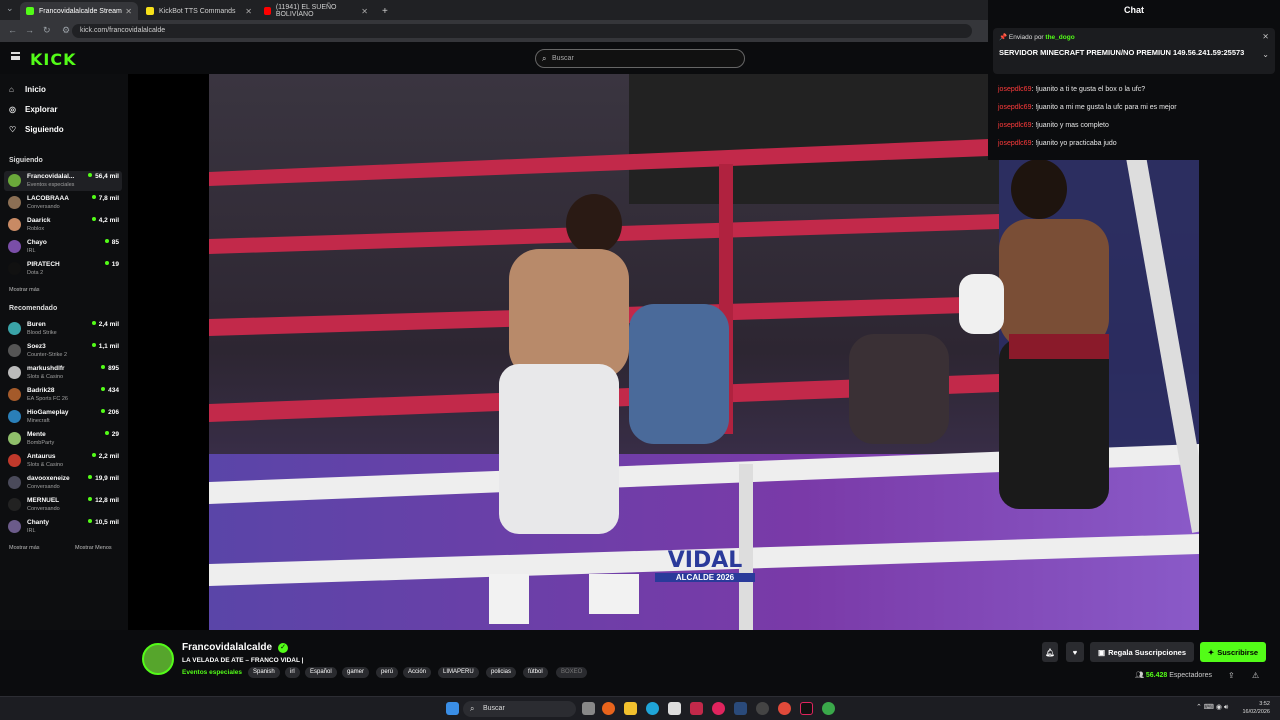 This screenshot has width=1280, height=720. Describe the element at coordinates (1233, 652) in the screenshot. I see `subscribe-button: ✦ Suscribirse` at that location.